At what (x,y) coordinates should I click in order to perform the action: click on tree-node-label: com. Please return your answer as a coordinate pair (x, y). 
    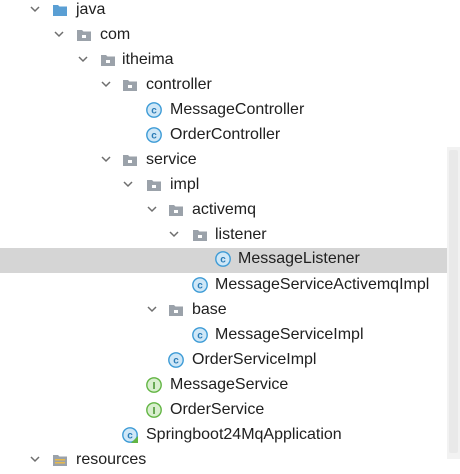
    Looking at the image, I should click on (115, 34).